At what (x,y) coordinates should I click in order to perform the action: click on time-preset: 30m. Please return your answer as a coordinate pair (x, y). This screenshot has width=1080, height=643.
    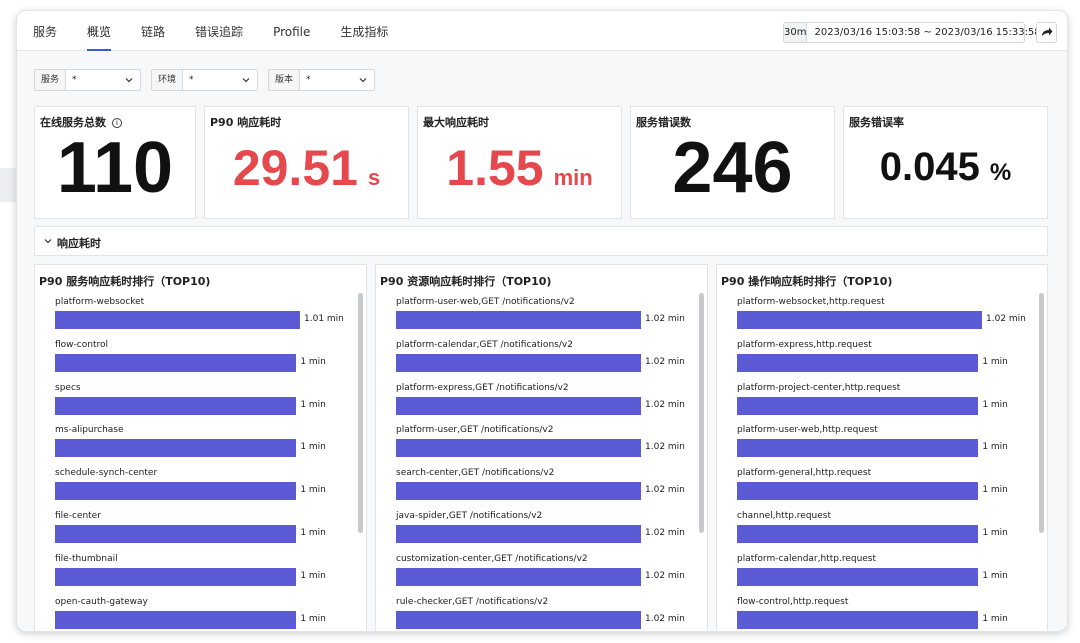
    Looking at the image, I should click on (796, 32).